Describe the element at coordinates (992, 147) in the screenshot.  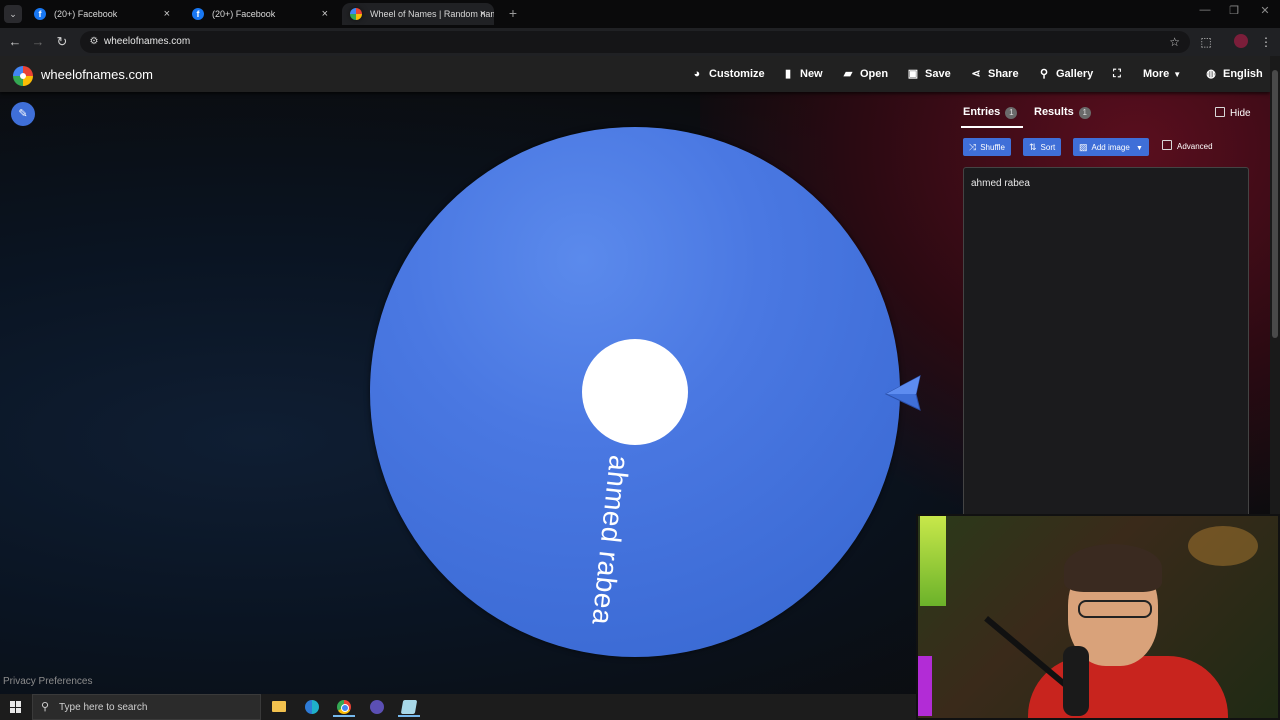
I see `button-label: Shuffle` at that location.